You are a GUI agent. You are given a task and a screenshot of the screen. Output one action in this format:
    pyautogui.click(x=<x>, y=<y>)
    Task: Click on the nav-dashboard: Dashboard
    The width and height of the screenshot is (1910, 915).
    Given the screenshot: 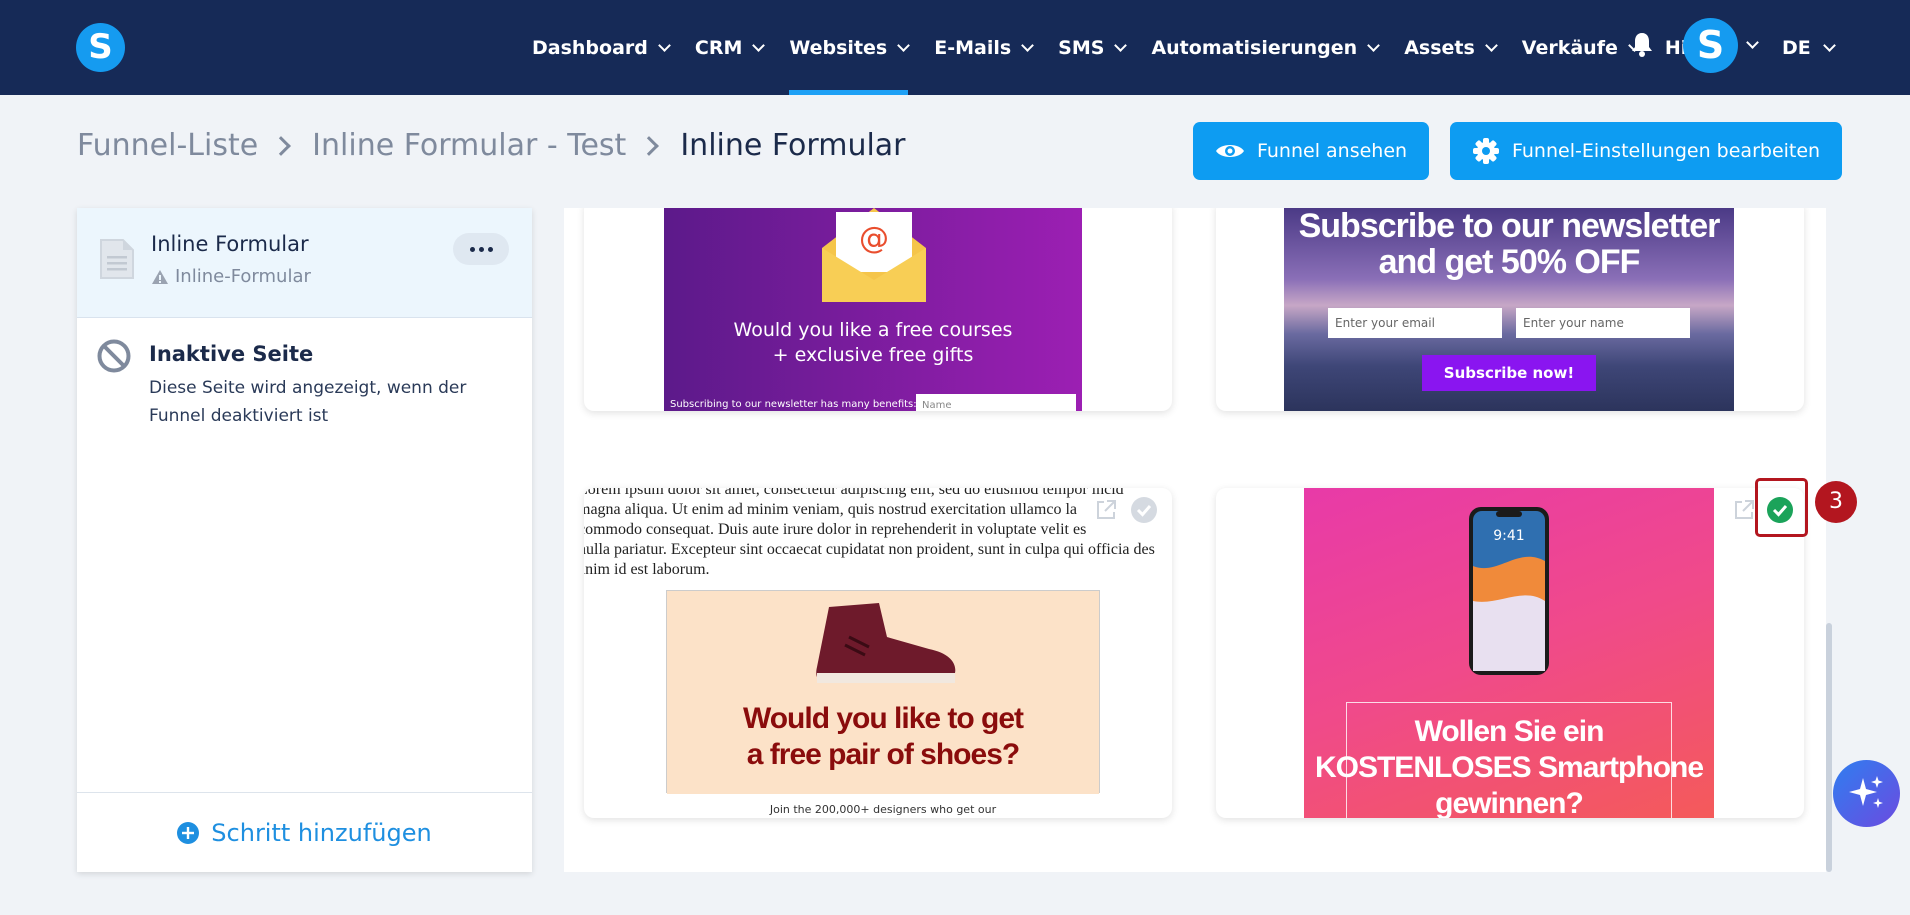 What is the action you would take?
    pyautogui.click(x=601, y=47)
    